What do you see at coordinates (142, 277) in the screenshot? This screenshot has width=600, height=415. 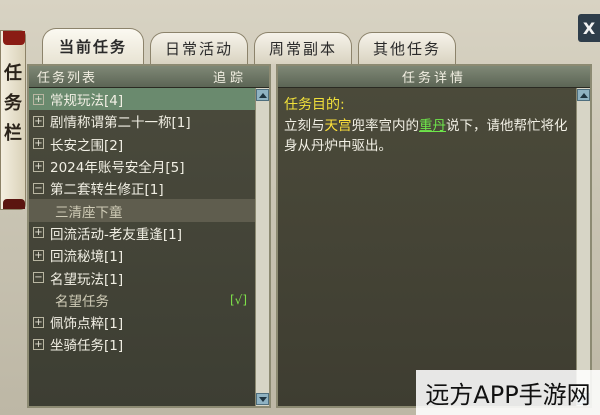 I see `quest-item-reputation: − 名望玩法[1]` at bounding box center [142, 277].